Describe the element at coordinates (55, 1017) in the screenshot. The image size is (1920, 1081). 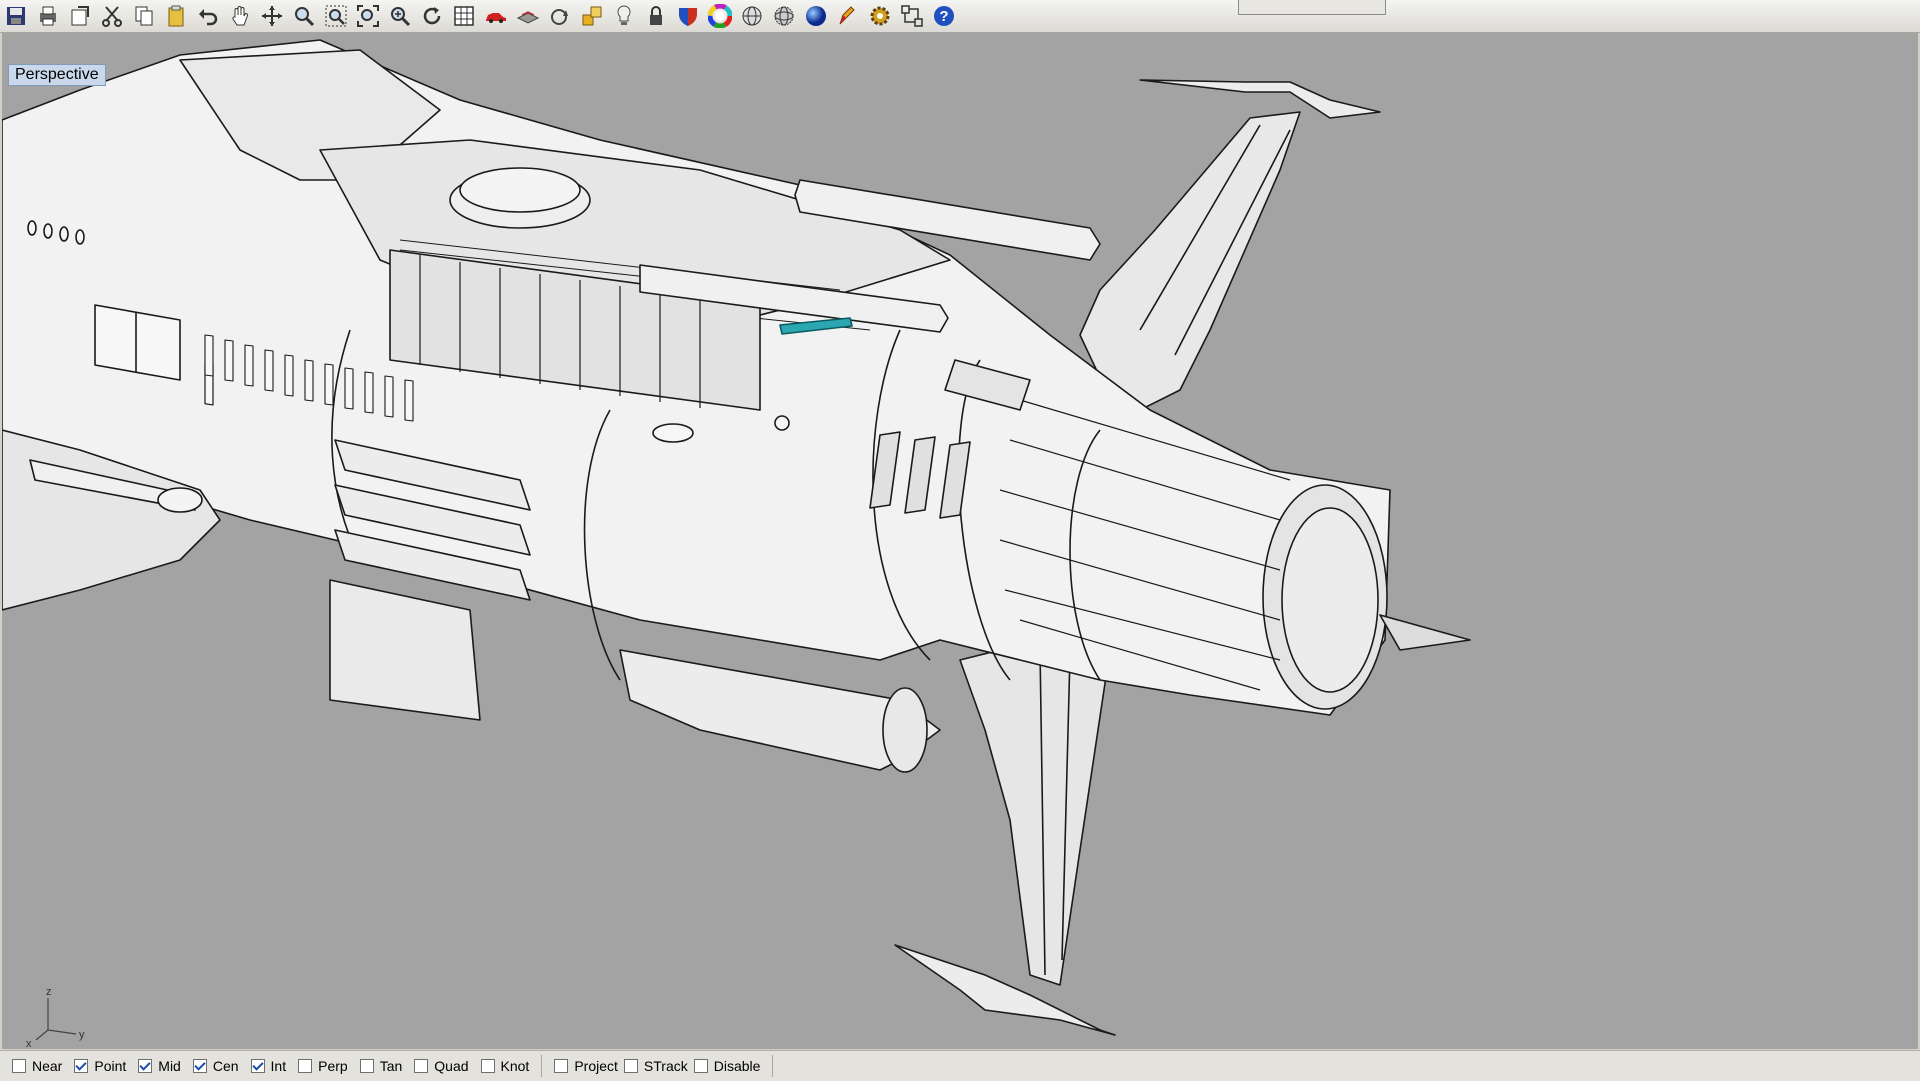
I see `axis-gizmo: z y x` at that location.